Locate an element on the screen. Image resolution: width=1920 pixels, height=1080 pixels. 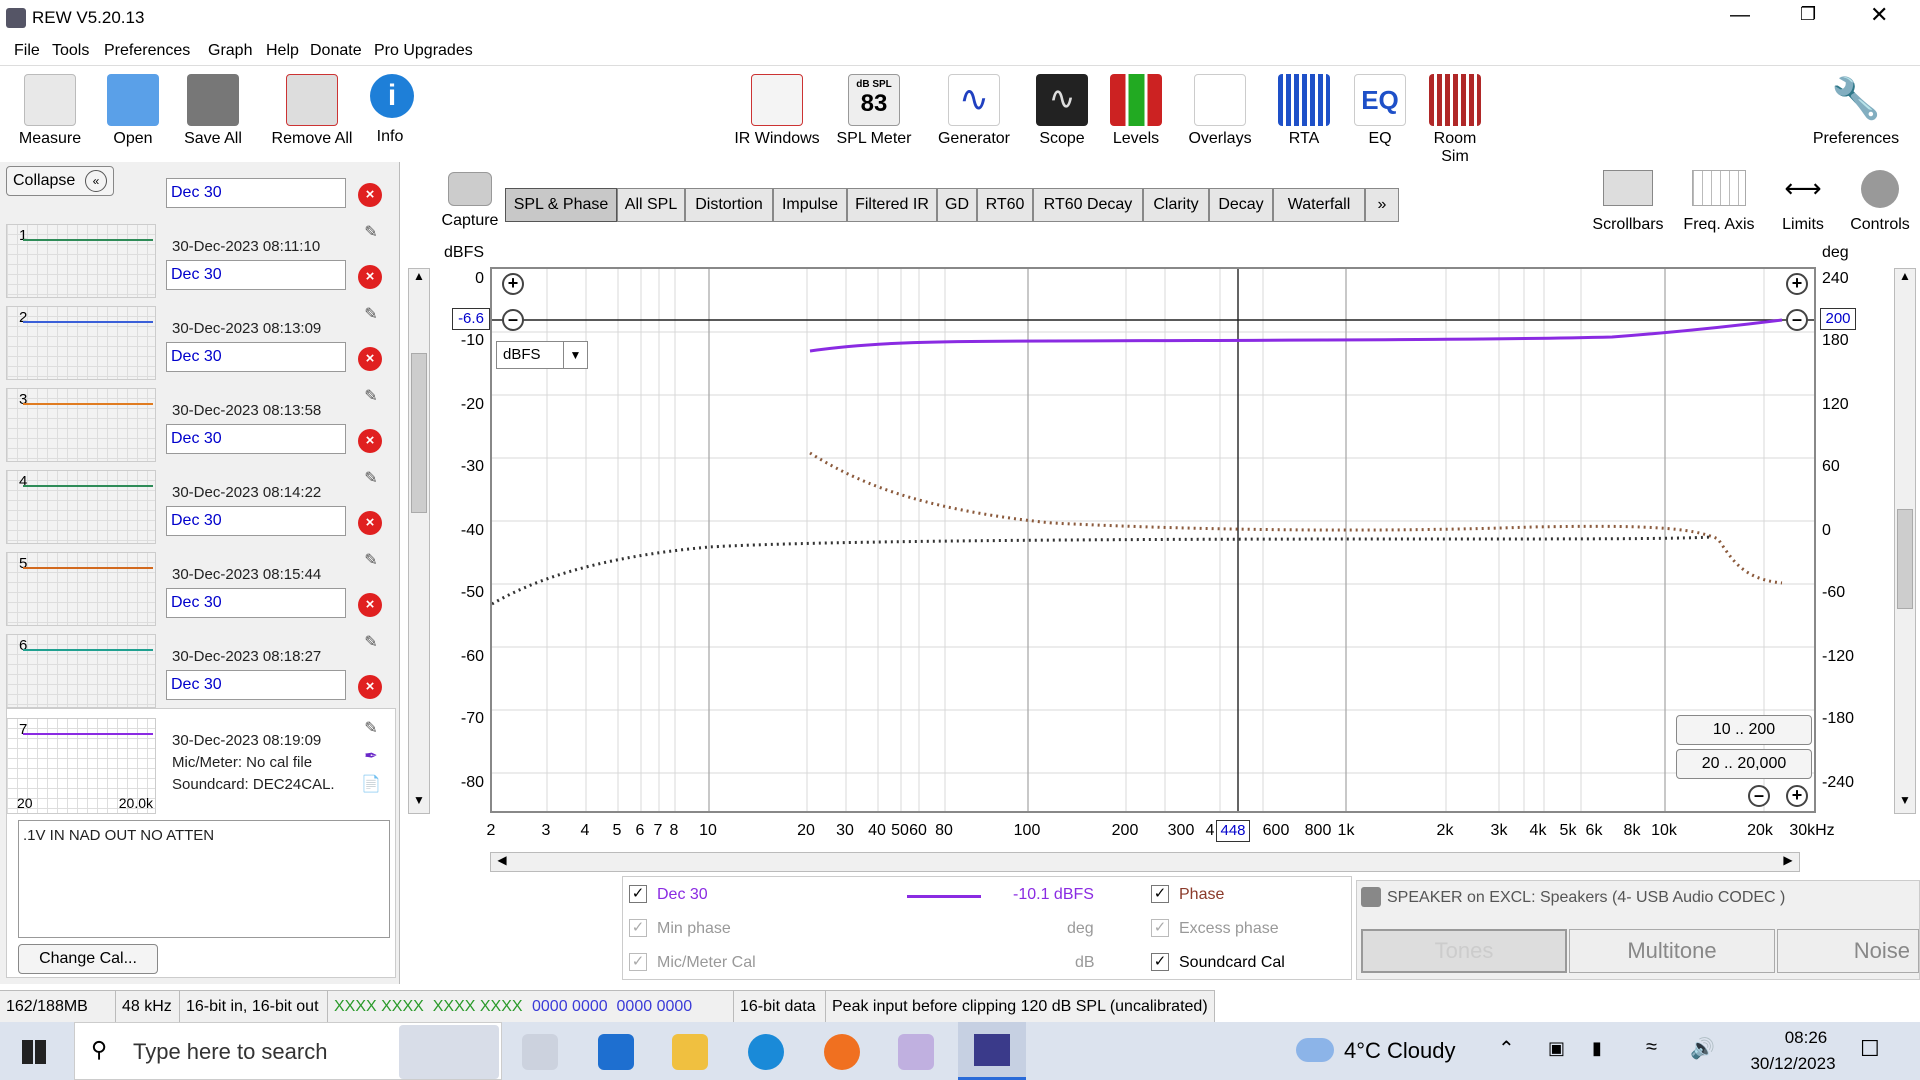
menu-pro-upgrades: Pro Upgrades is located at coordinates (423, 51).